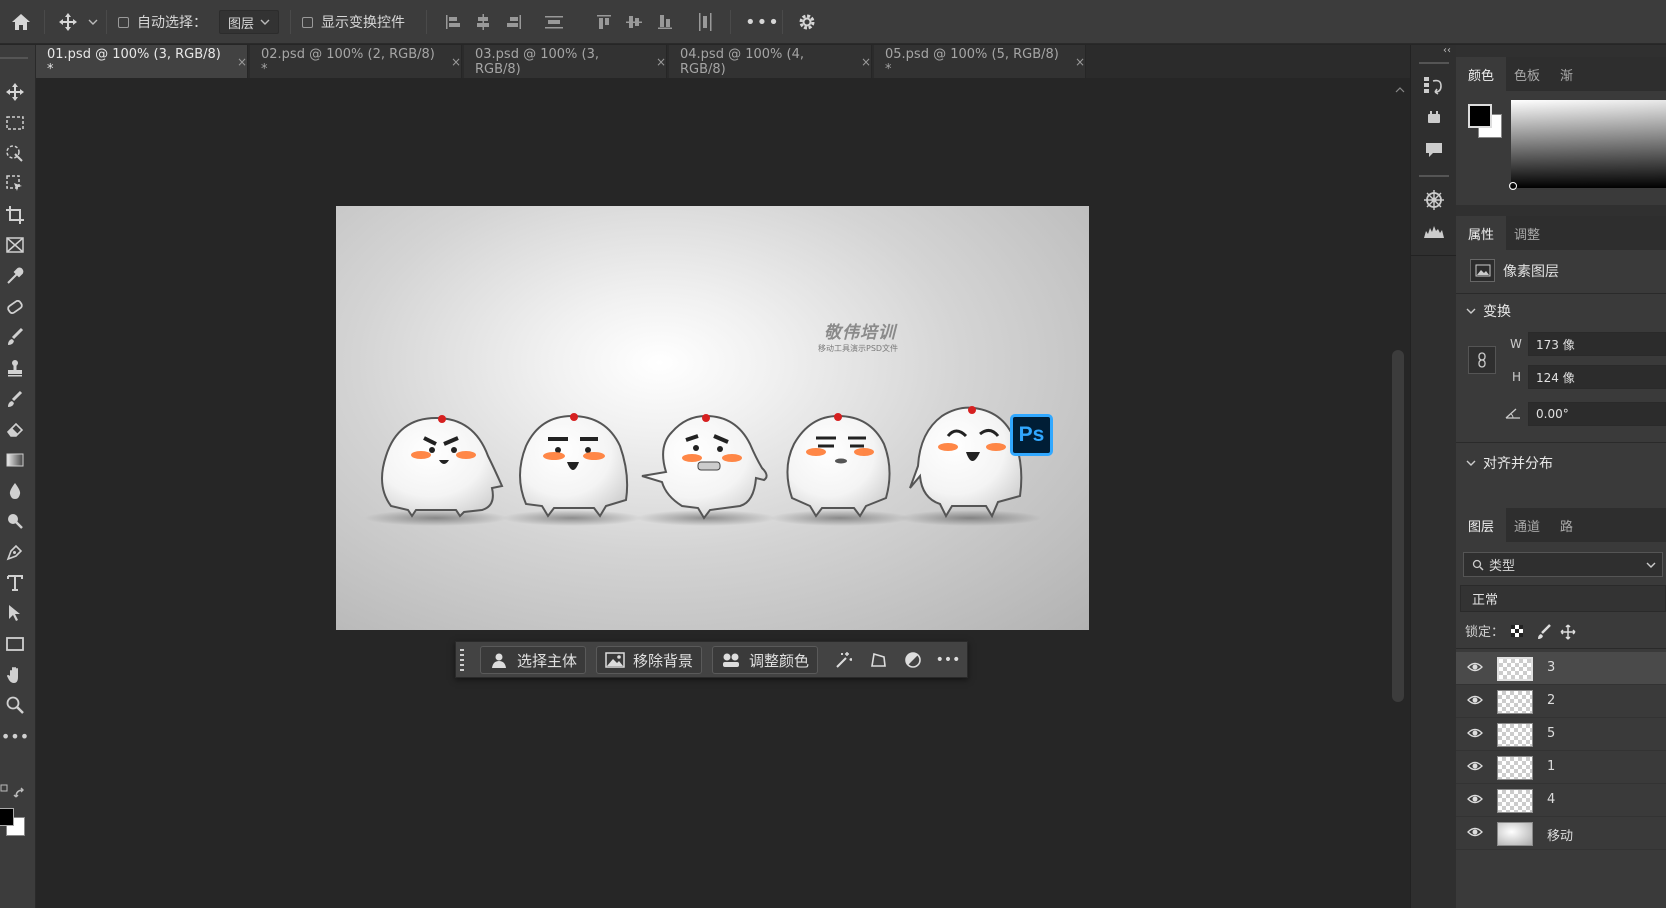  I want to click on gradient-tool-icon, so click(15, 460).